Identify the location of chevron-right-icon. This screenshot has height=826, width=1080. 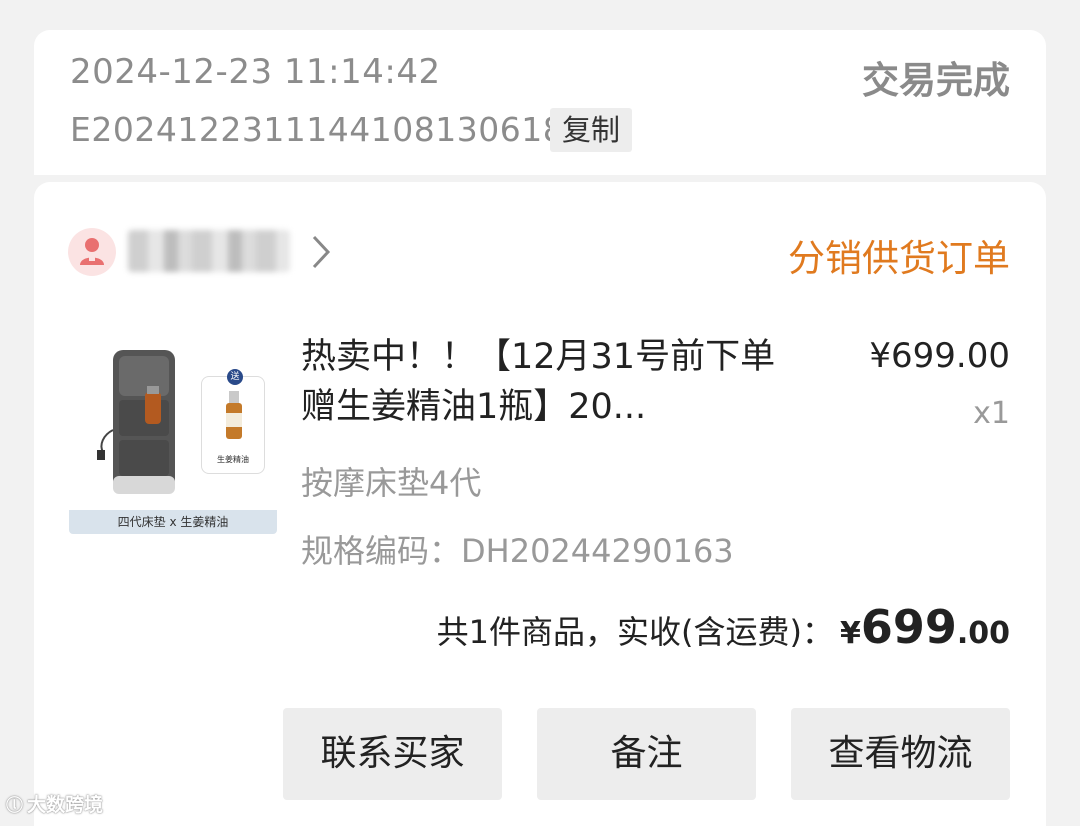
(321, 252).